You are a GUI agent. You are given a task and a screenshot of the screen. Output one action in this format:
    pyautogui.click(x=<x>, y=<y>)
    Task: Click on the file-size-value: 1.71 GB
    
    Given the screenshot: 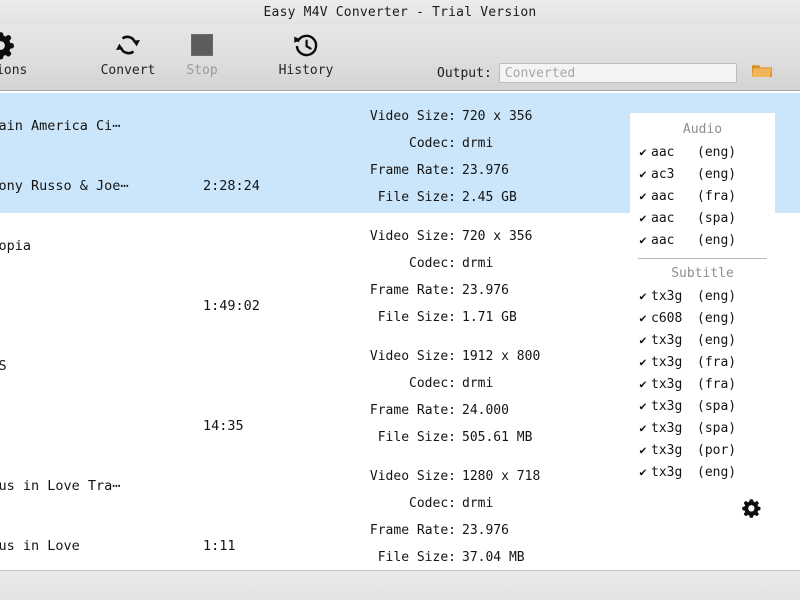 What is the action you would take?
    pyautogui.click(x=489, y=317)
    